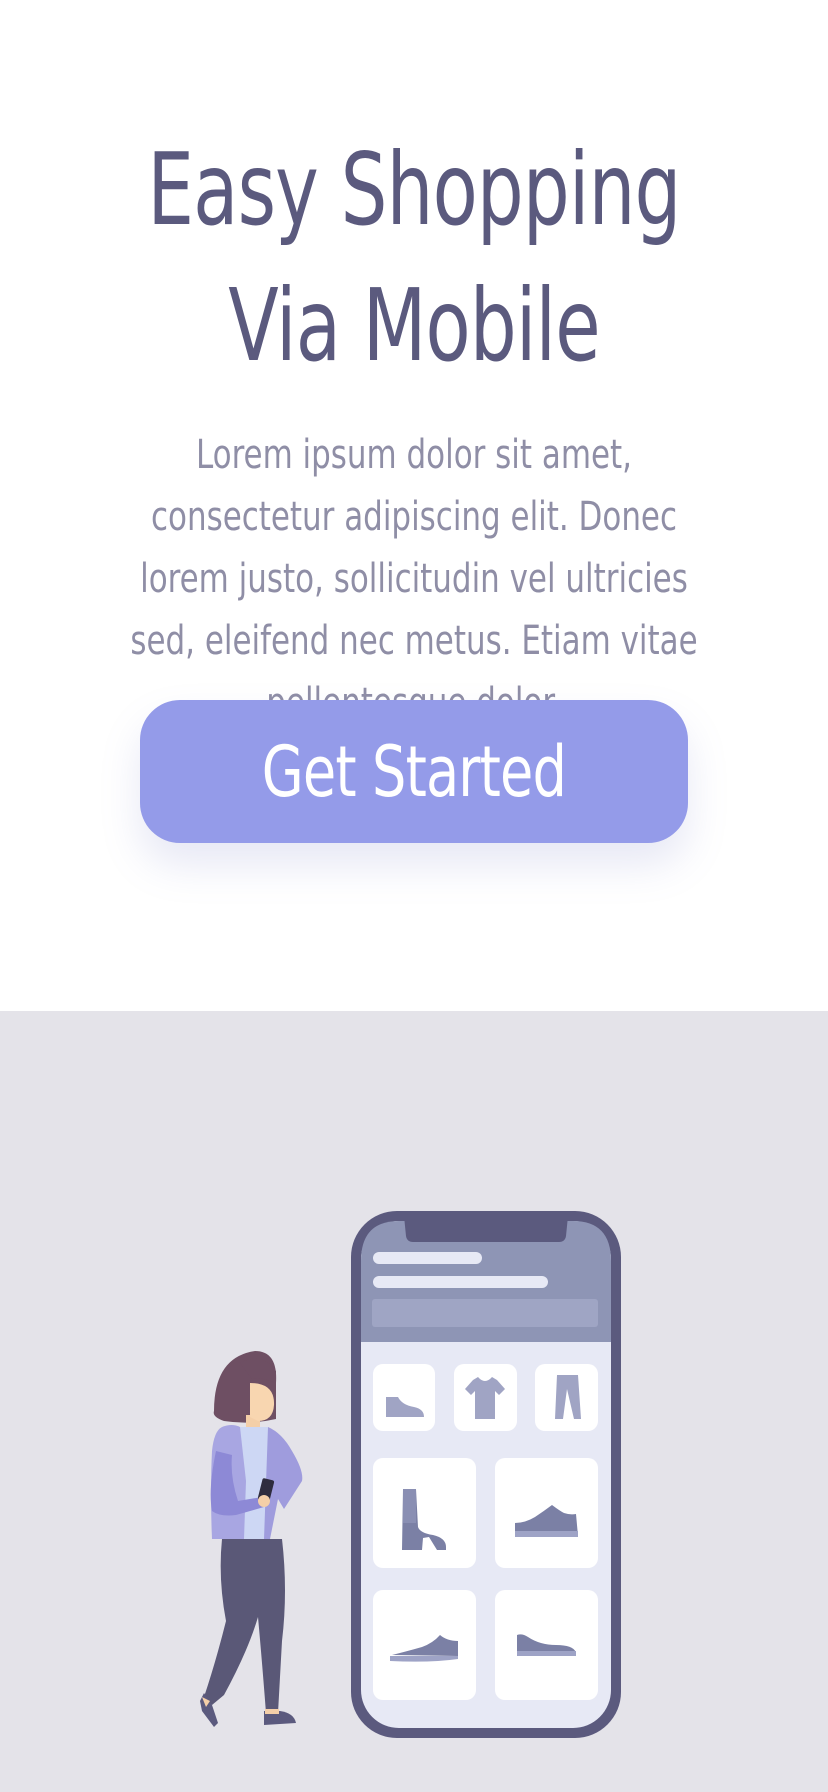 The image size is (828, 1792). What do you see at coordinates (410, 1474) in the screenshot?
I see `shopping-illustration` at bounding box center [410, 1474].